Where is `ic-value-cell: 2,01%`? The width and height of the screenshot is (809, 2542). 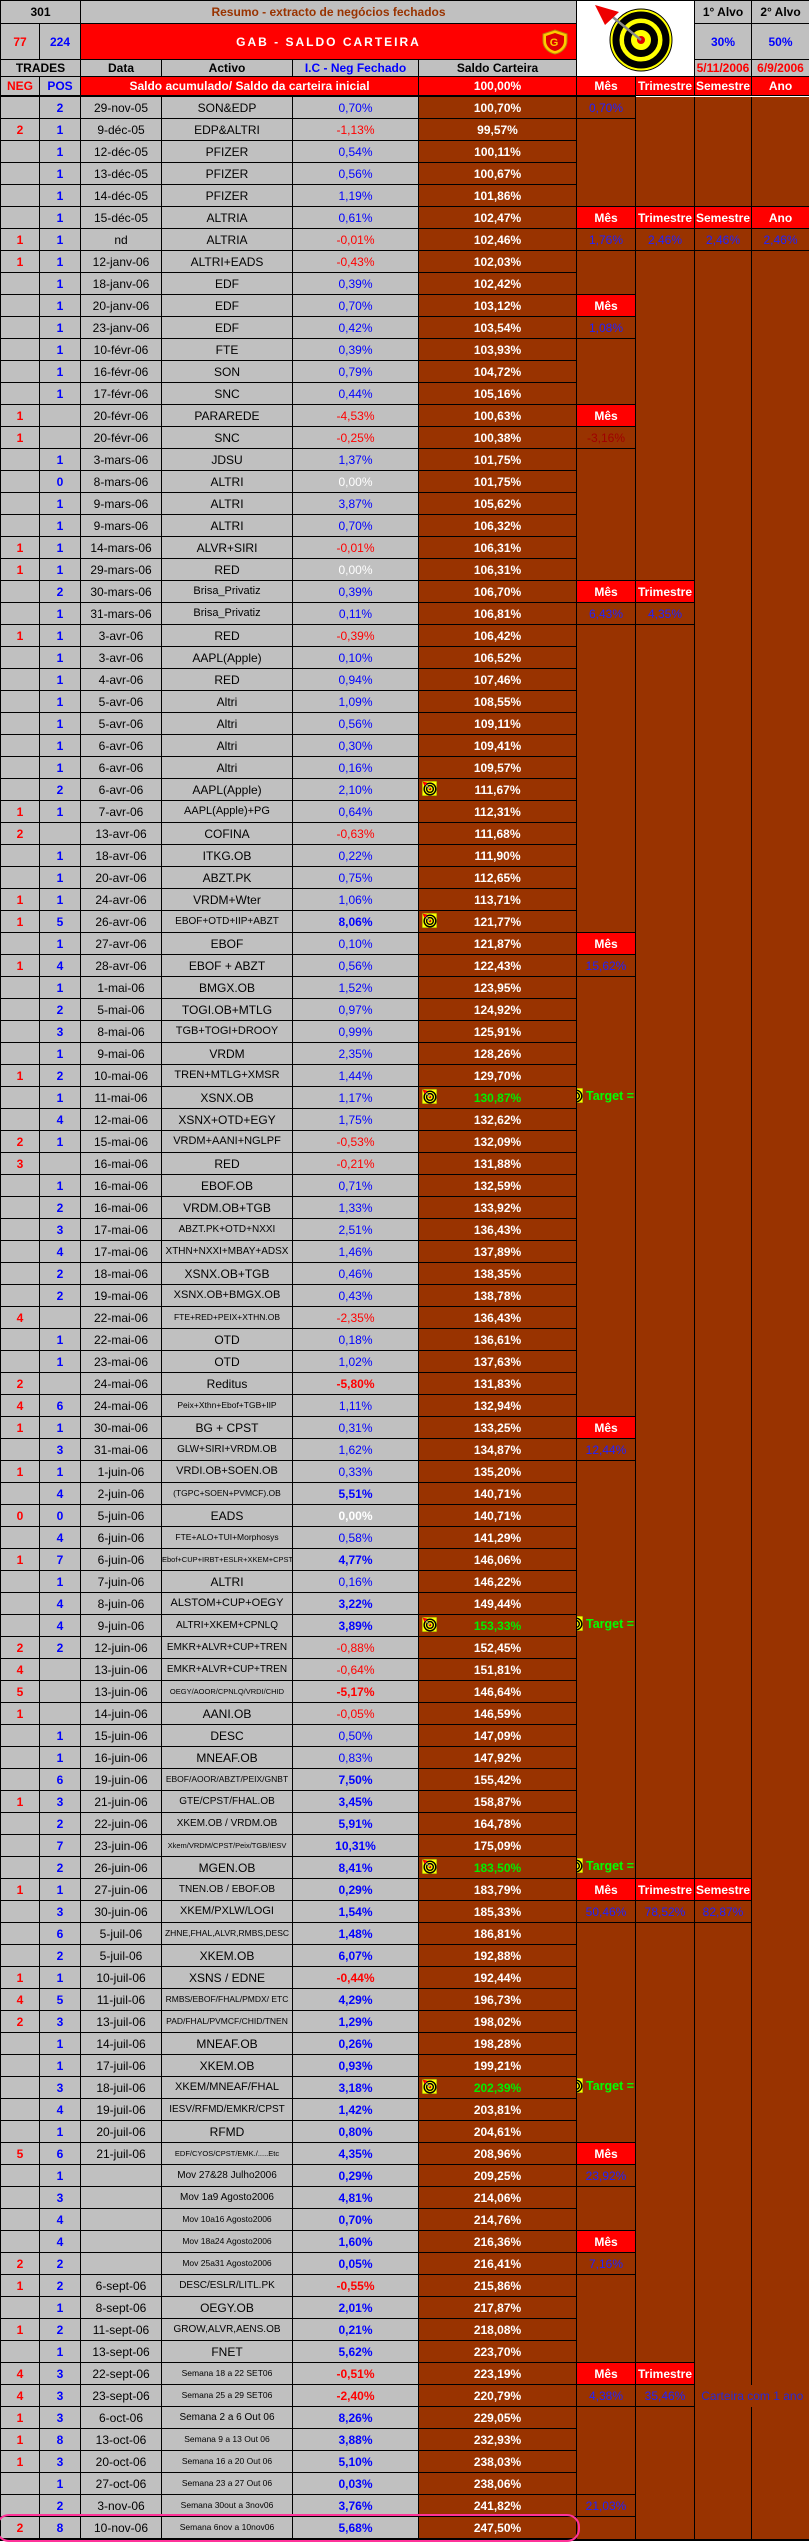
ic-value-cell: 2,01% is located at coordinates (356, 2308).